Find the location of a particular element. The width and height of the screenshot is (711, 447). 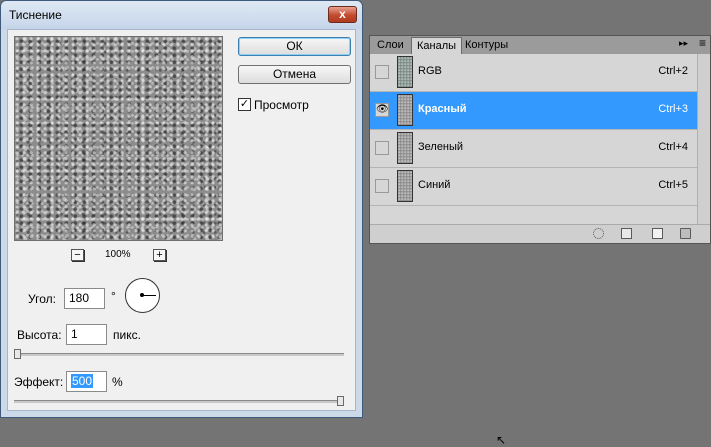

channel-name: Красный is located at coordinates (442, 109).